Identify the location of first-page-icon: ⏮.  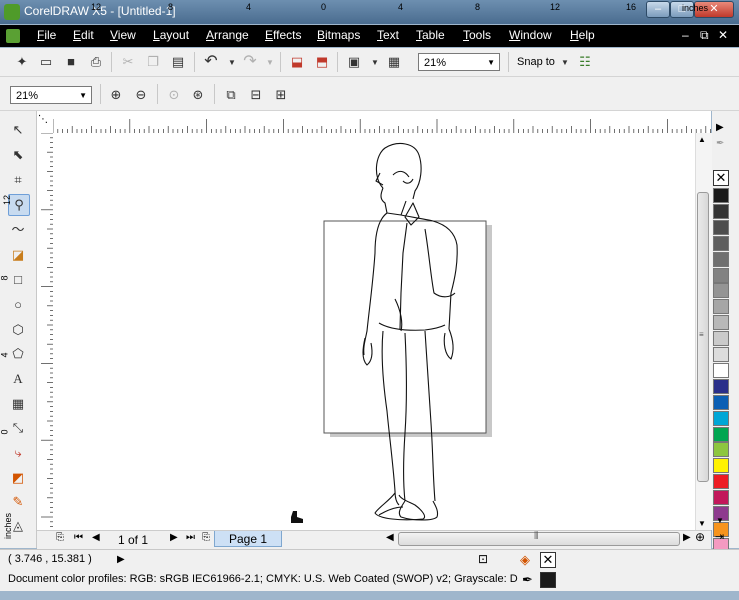
(78, 537).